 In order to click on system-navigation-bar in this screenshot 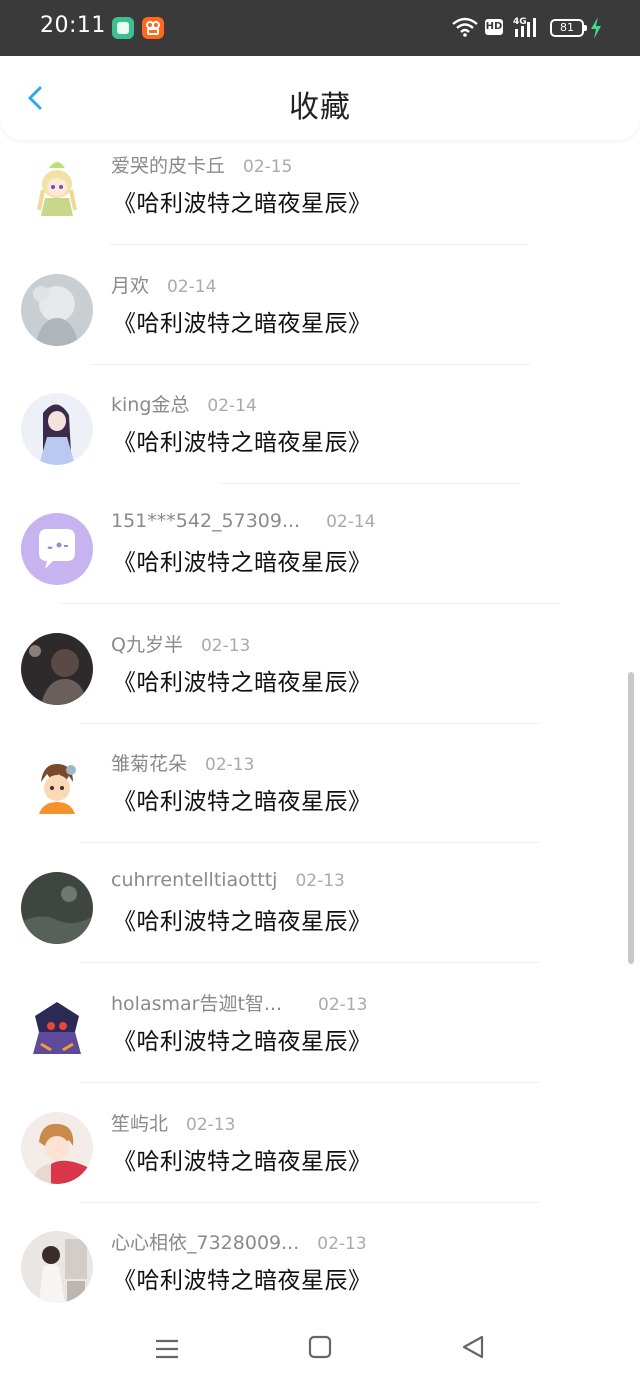, I will do `click(320, 1349)`.